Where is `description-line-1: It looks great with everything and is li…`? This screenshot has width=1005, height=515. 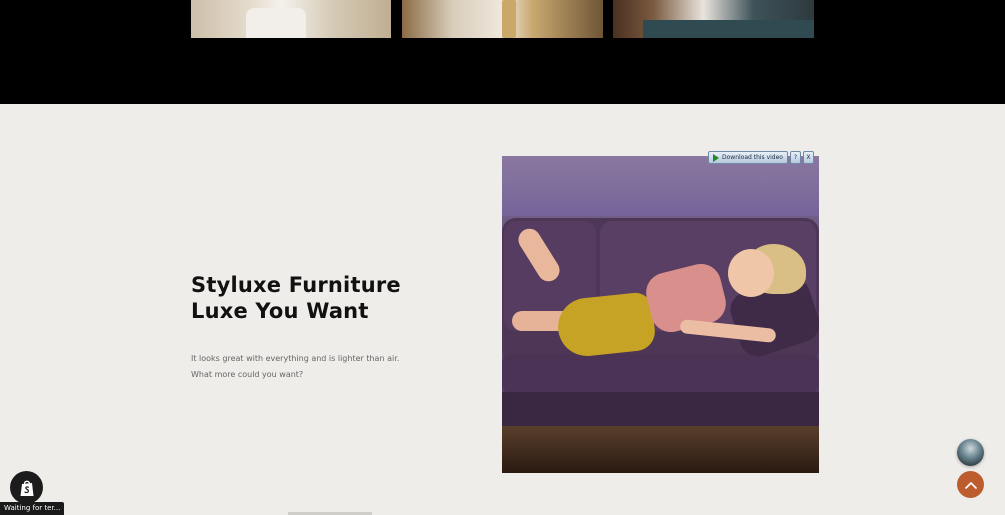 description-line-1: It looks great with everything and is li… is located at coordinates (295, 358).